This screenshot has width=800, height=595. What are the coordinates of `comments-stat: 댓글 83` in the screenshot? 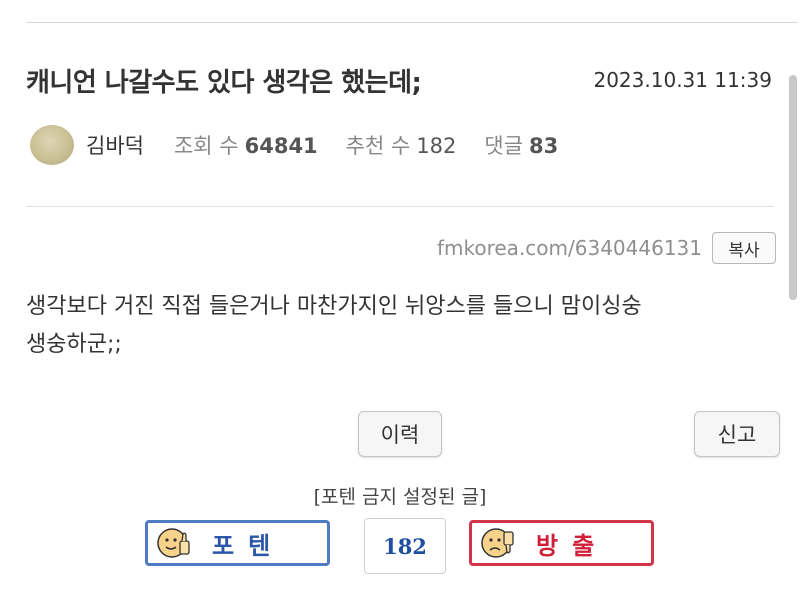 It's located at (521, 145).